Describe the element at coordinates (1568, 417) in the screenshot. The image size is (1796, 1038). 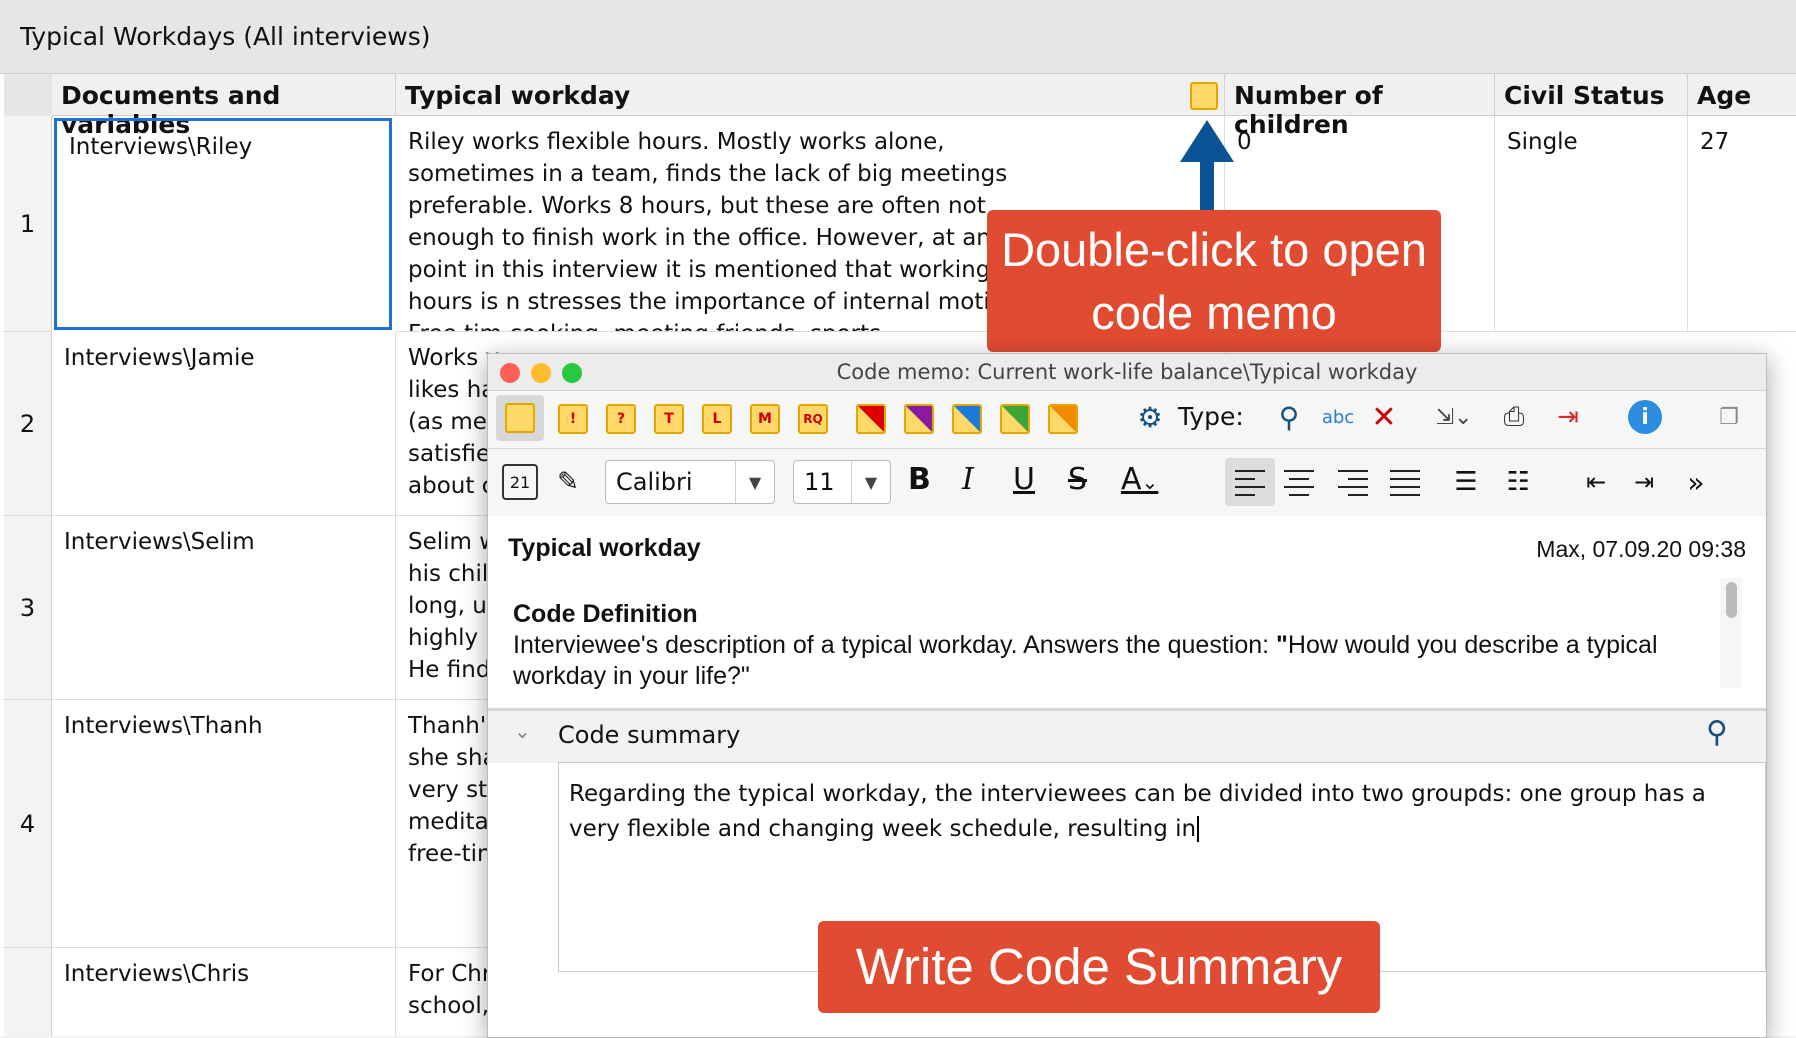
I see `export-icon: ⇥` at that location.